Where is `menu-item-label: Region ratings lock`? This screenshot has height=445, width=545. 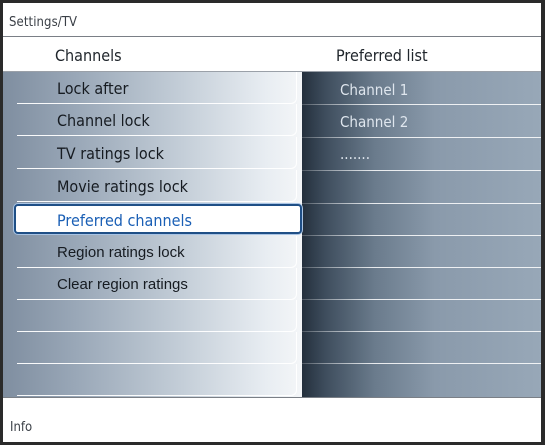 menu-item-label: Region ratings lock is located at coordinates (121, 252).